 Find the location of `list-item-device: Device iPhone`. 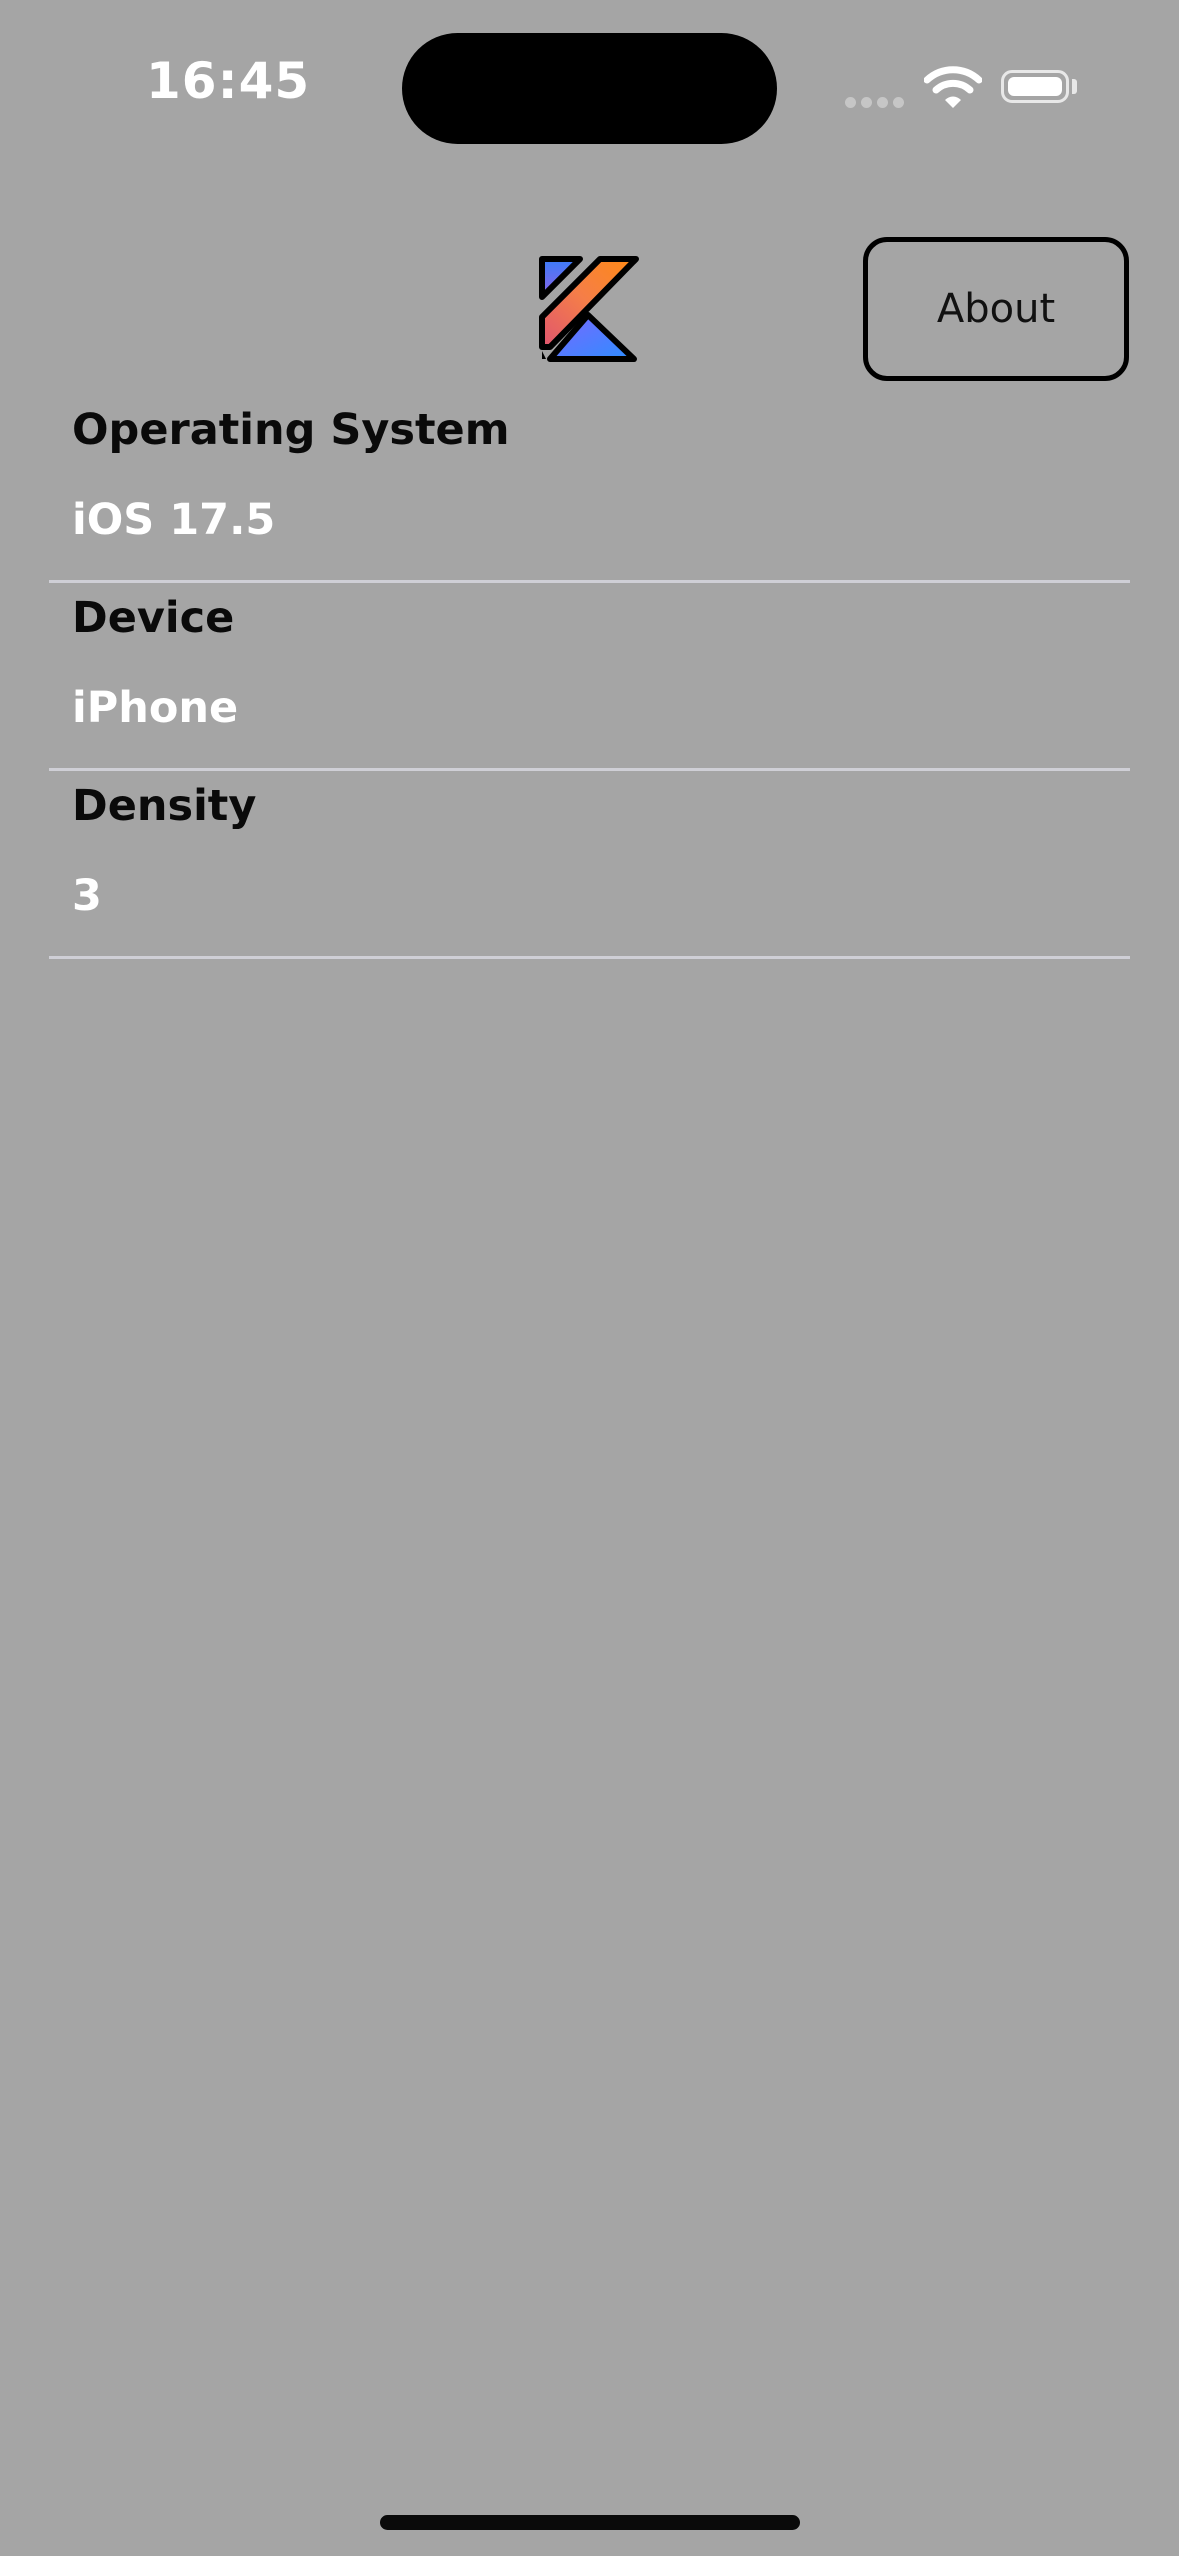

list-item-device: Device iPhone is located at coordinates (589, 677).